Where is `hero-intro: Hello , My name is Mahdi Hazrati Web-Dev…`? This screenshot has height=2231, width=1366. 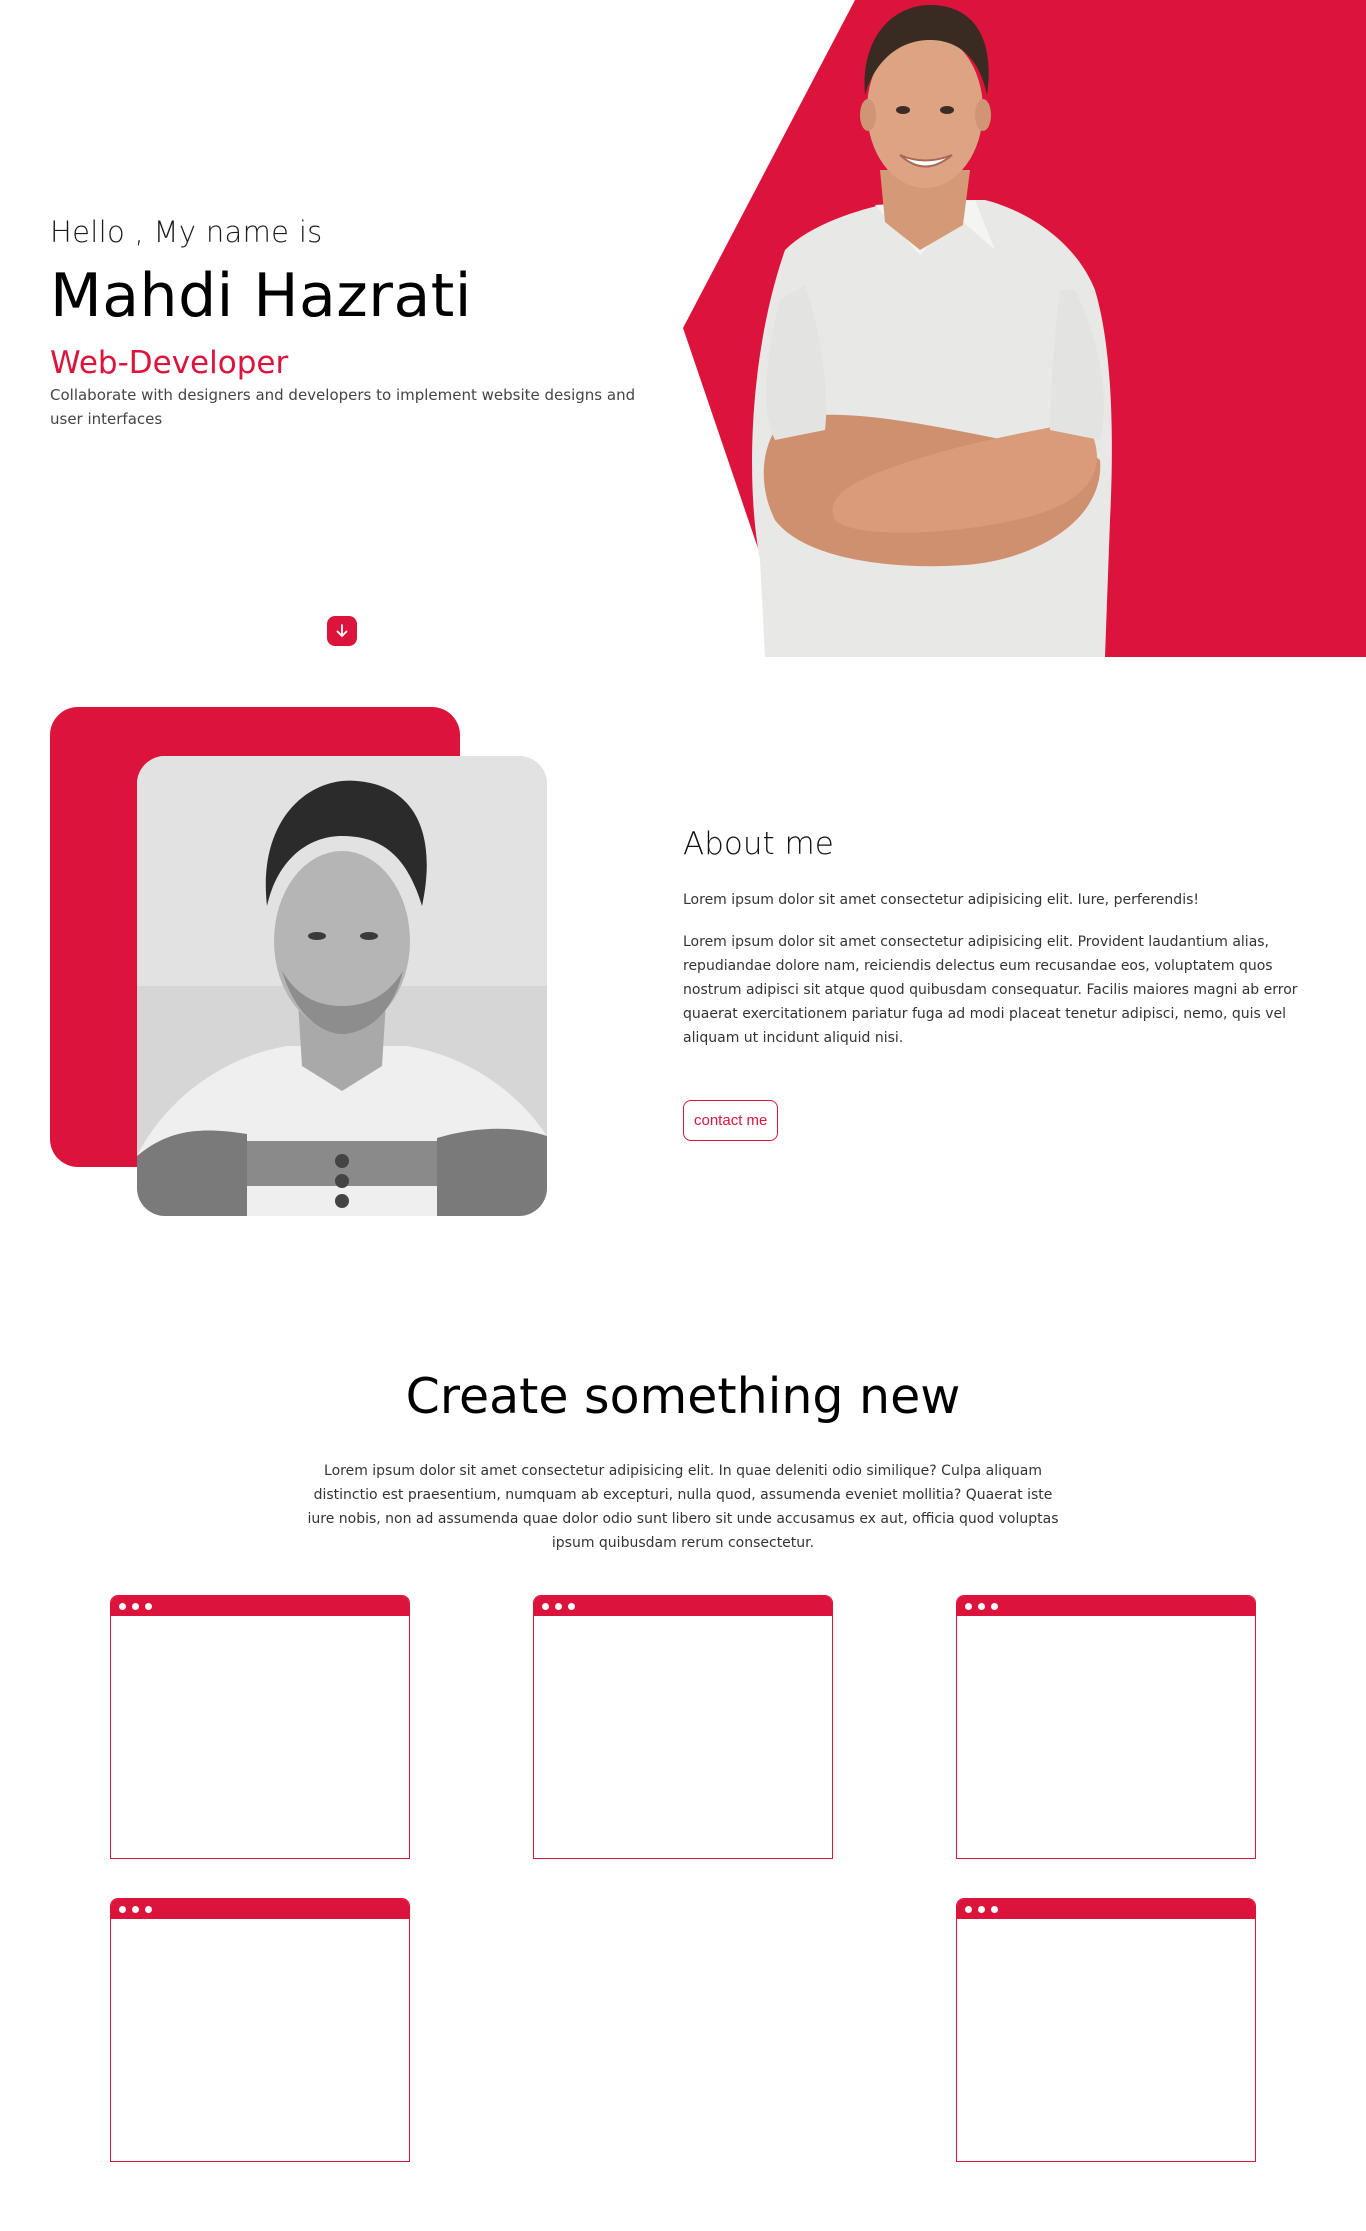 hero-intro: Hello , My name is Mahdi Hazrati Web-Dev… is located at coordinates (350, 323).